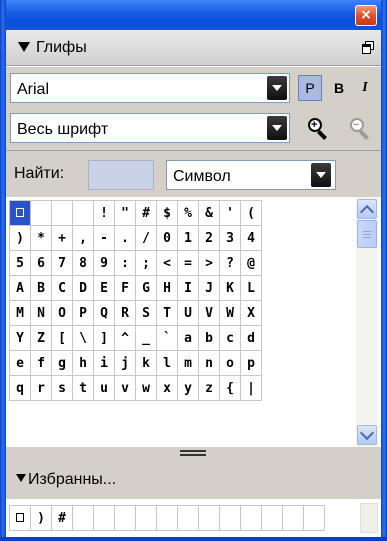 The width and height of the screenshot is (387, 541). I want to click on glyph-cell: R, so click(125, 313).